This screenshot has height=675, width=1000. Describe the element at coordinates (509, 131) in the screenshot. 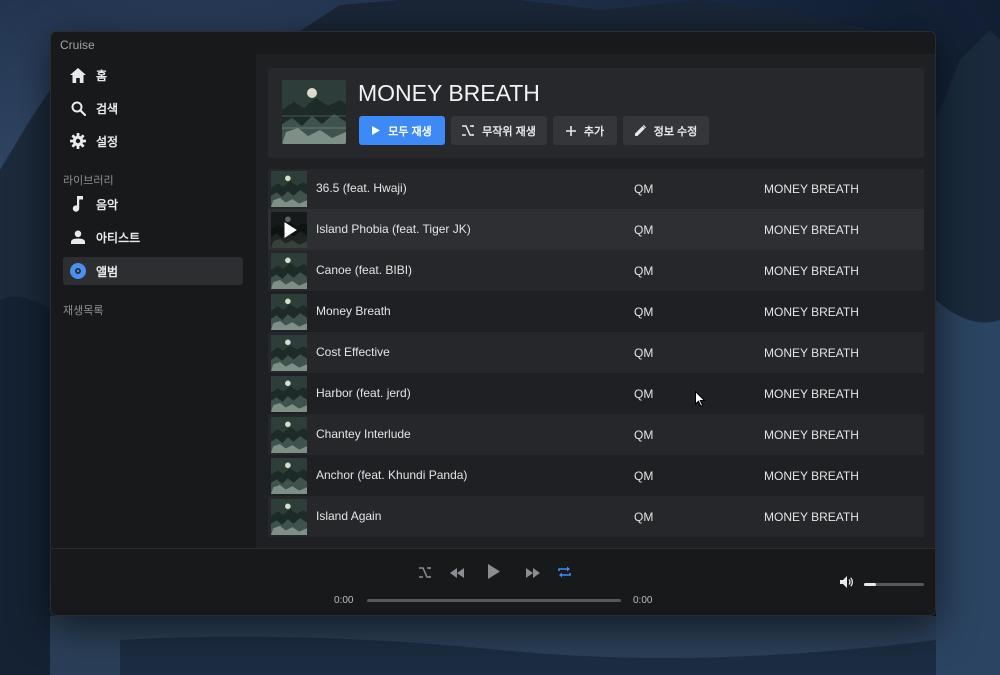

I see `shuffle-label: 무작위 재생` at that location.